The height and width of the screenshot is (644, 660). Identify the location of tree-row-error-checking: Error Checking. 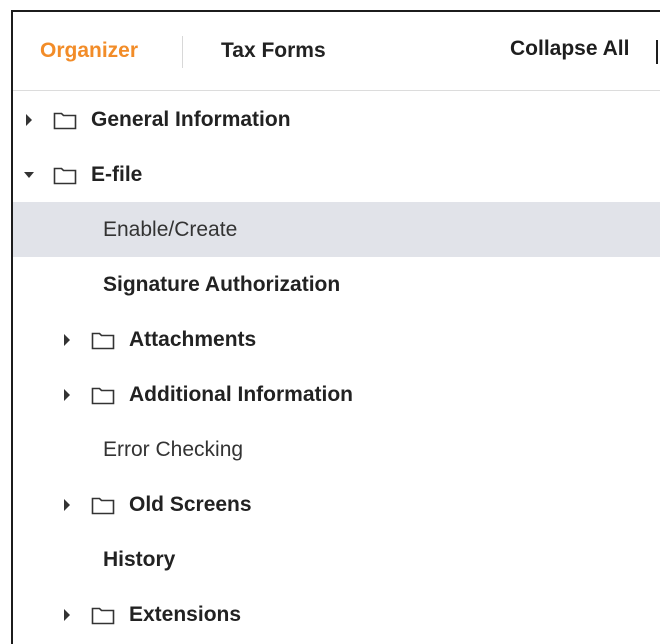
(336, 449).